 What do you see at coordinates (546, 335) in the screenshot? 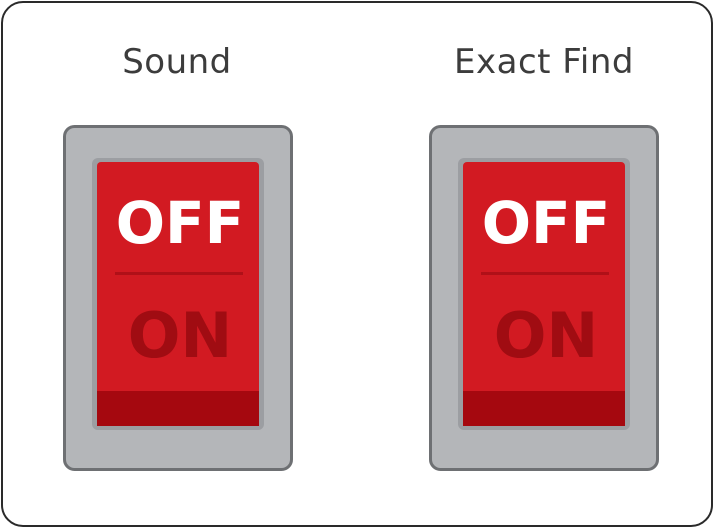
I see `exact-find-on-text: ON` at bounding box center [546, 335].